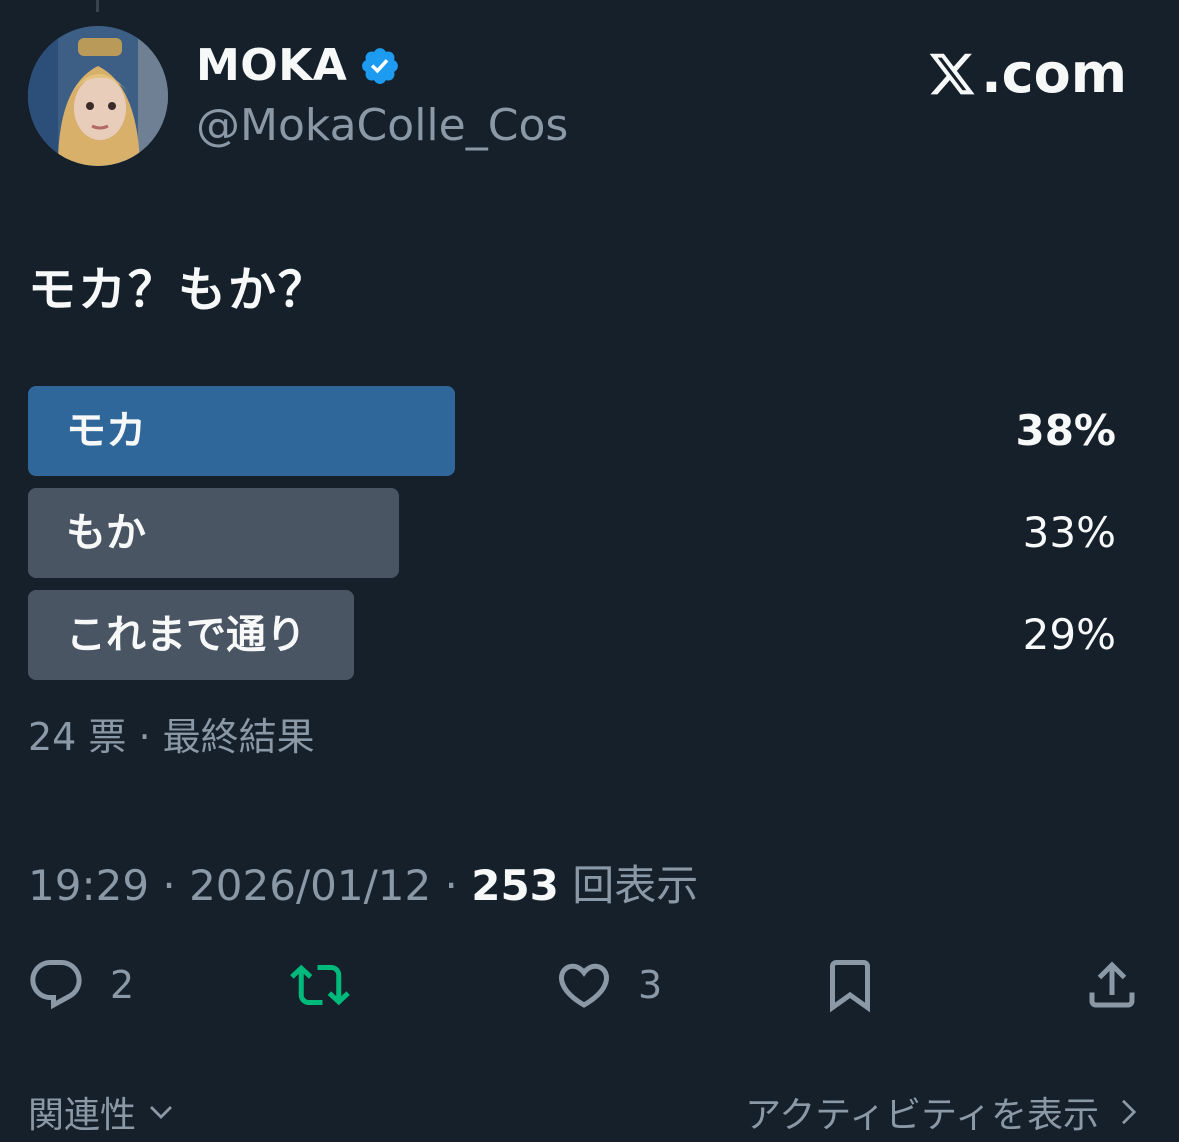 This screenshot has height=1142, width=1179. I want to click on reply-icon, so click(56, 985).